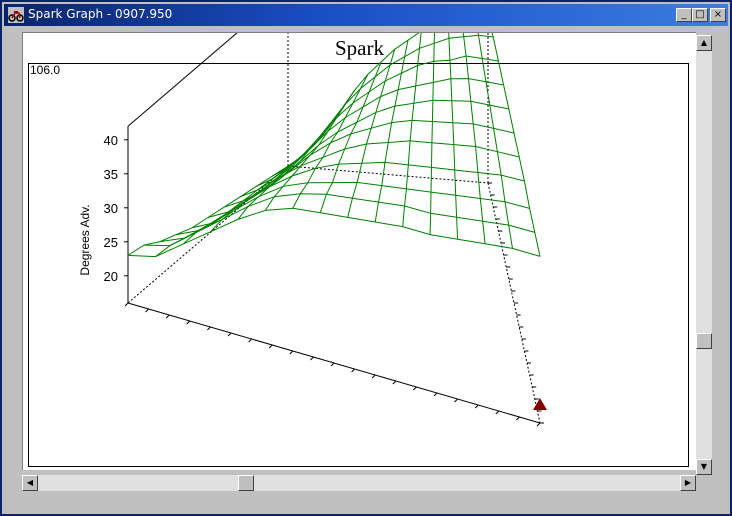 This screenshot has width=732, height=516. What do you see at coordinates (111, 276) in the screenshot?
I see `z-tick-label: 20` at bounding box center [111, 276].